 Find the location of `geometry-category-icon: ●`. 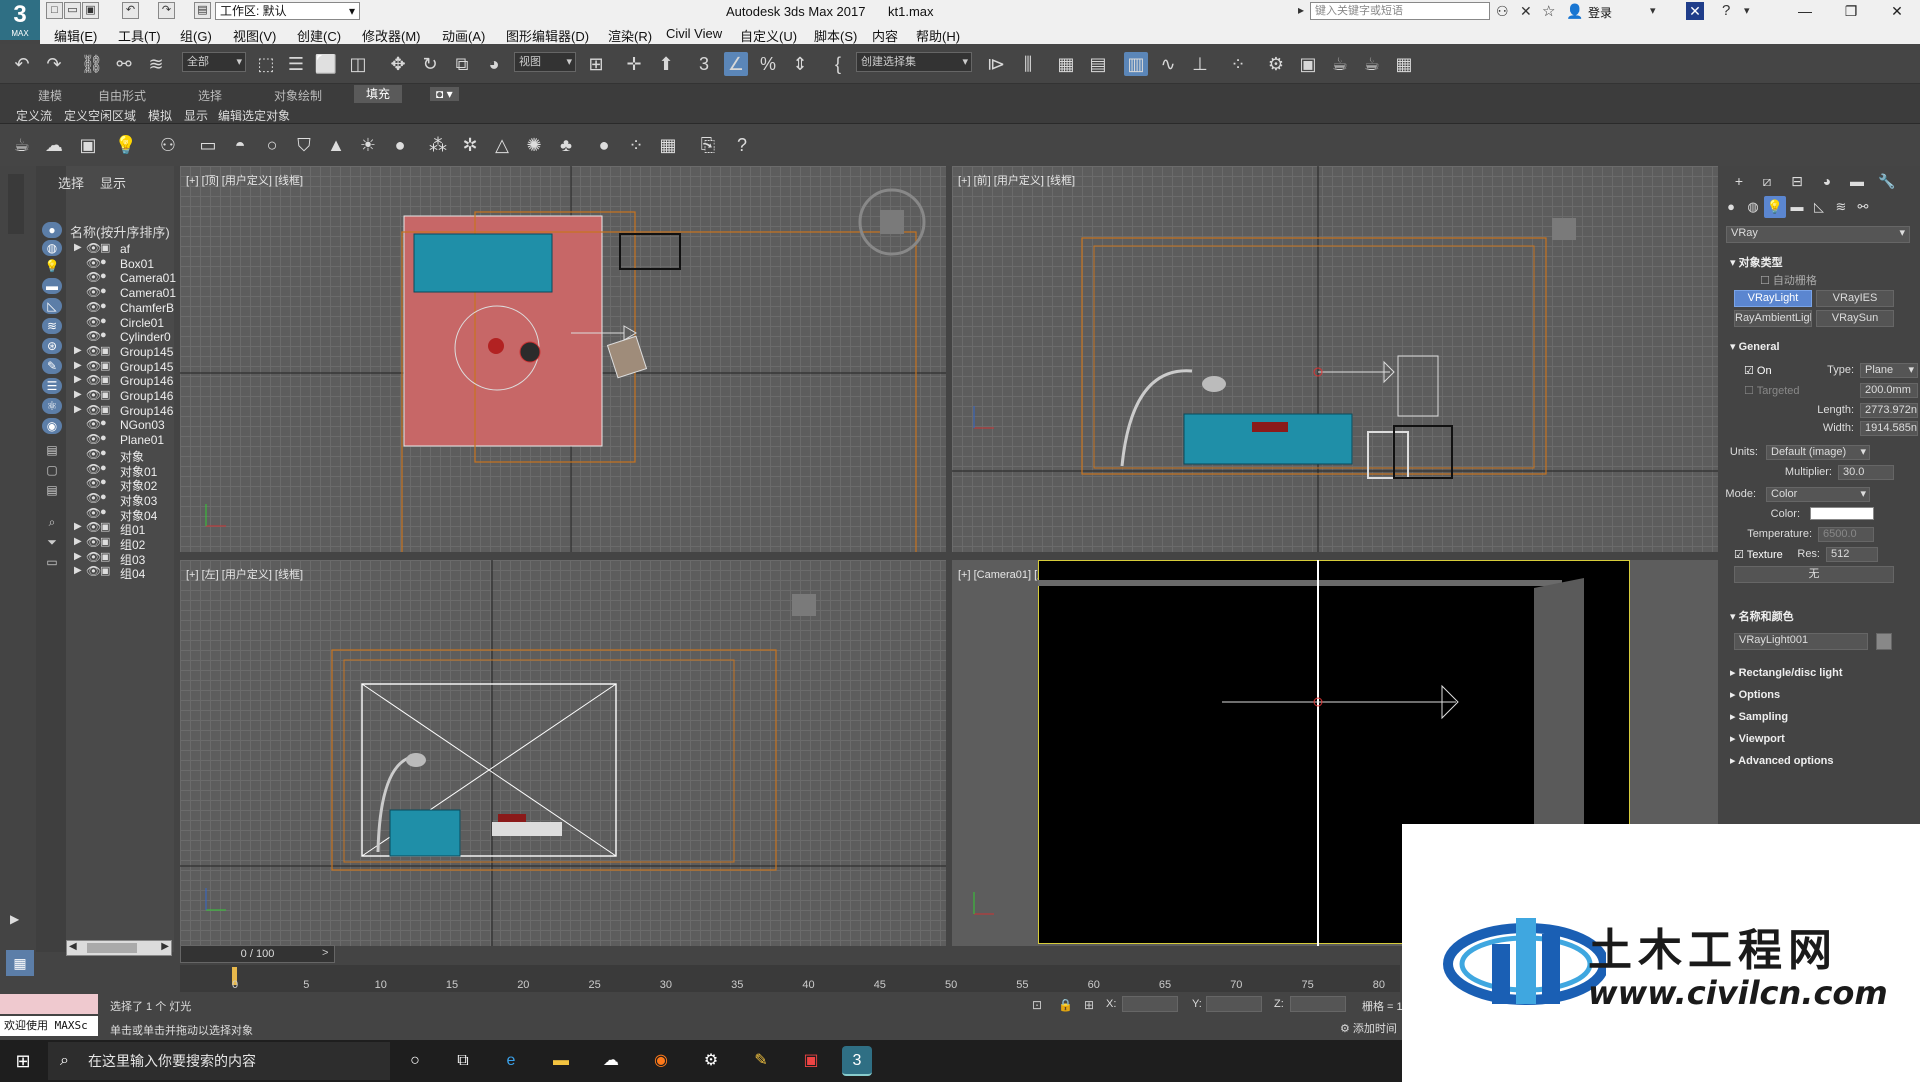

geometry-category-icon: ● is located at coordinates (1731, 207).